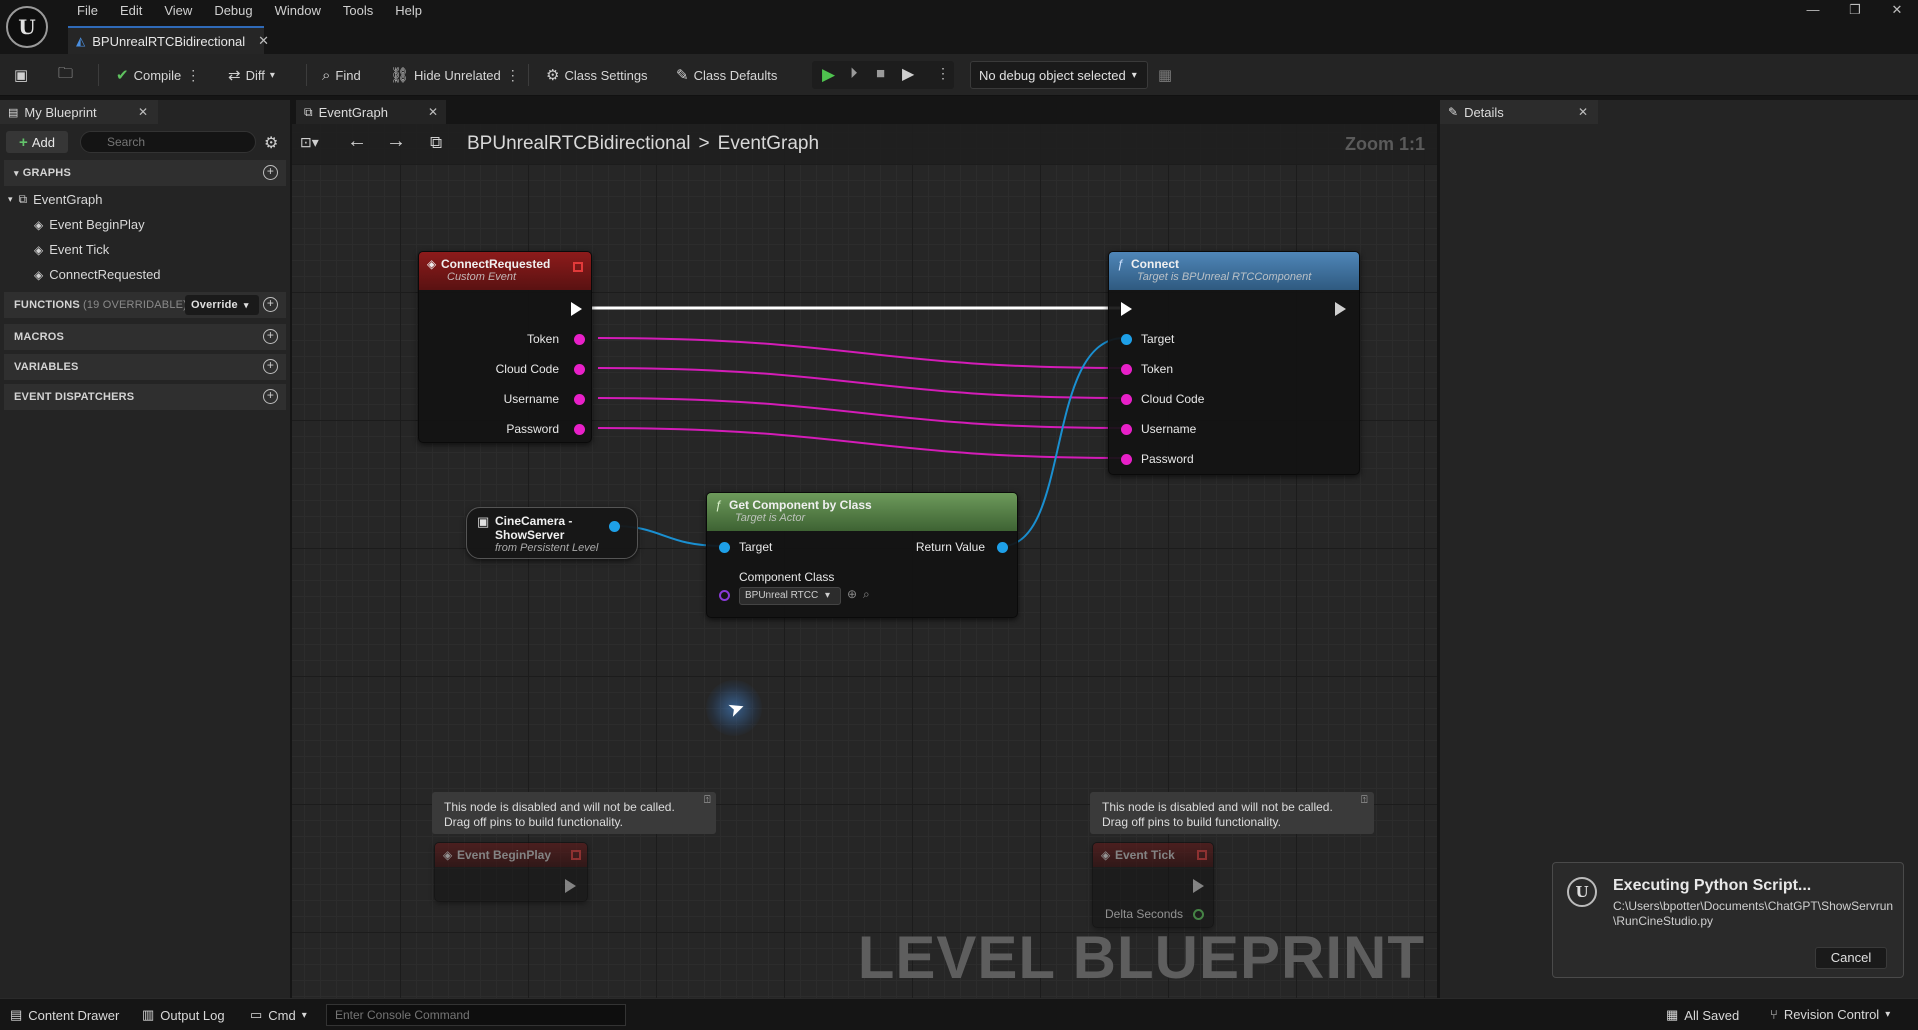  What do you see at coordinates (21, 75) in the screenshot?
I see `save-button: ▣` at bounding box center [21, 75].